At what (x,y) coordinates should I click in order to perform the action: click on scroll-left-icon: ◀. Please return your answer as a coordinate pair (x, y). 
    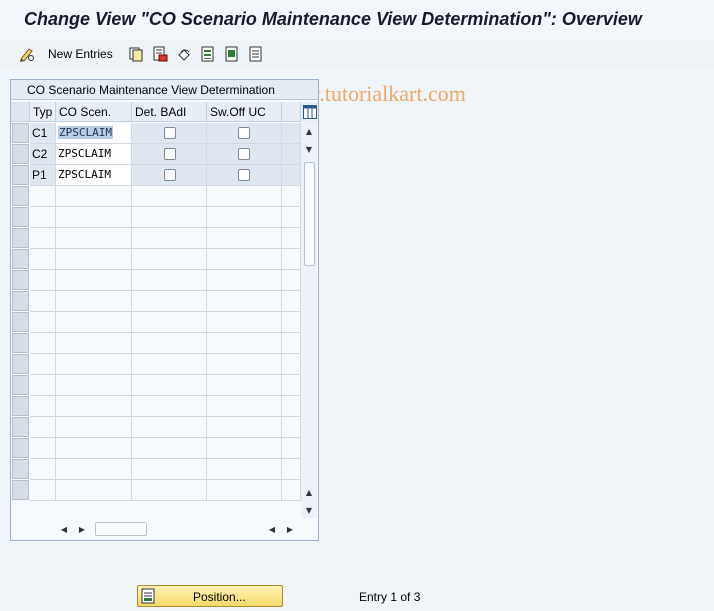
    Looking at the image, I should click on (64, 529).